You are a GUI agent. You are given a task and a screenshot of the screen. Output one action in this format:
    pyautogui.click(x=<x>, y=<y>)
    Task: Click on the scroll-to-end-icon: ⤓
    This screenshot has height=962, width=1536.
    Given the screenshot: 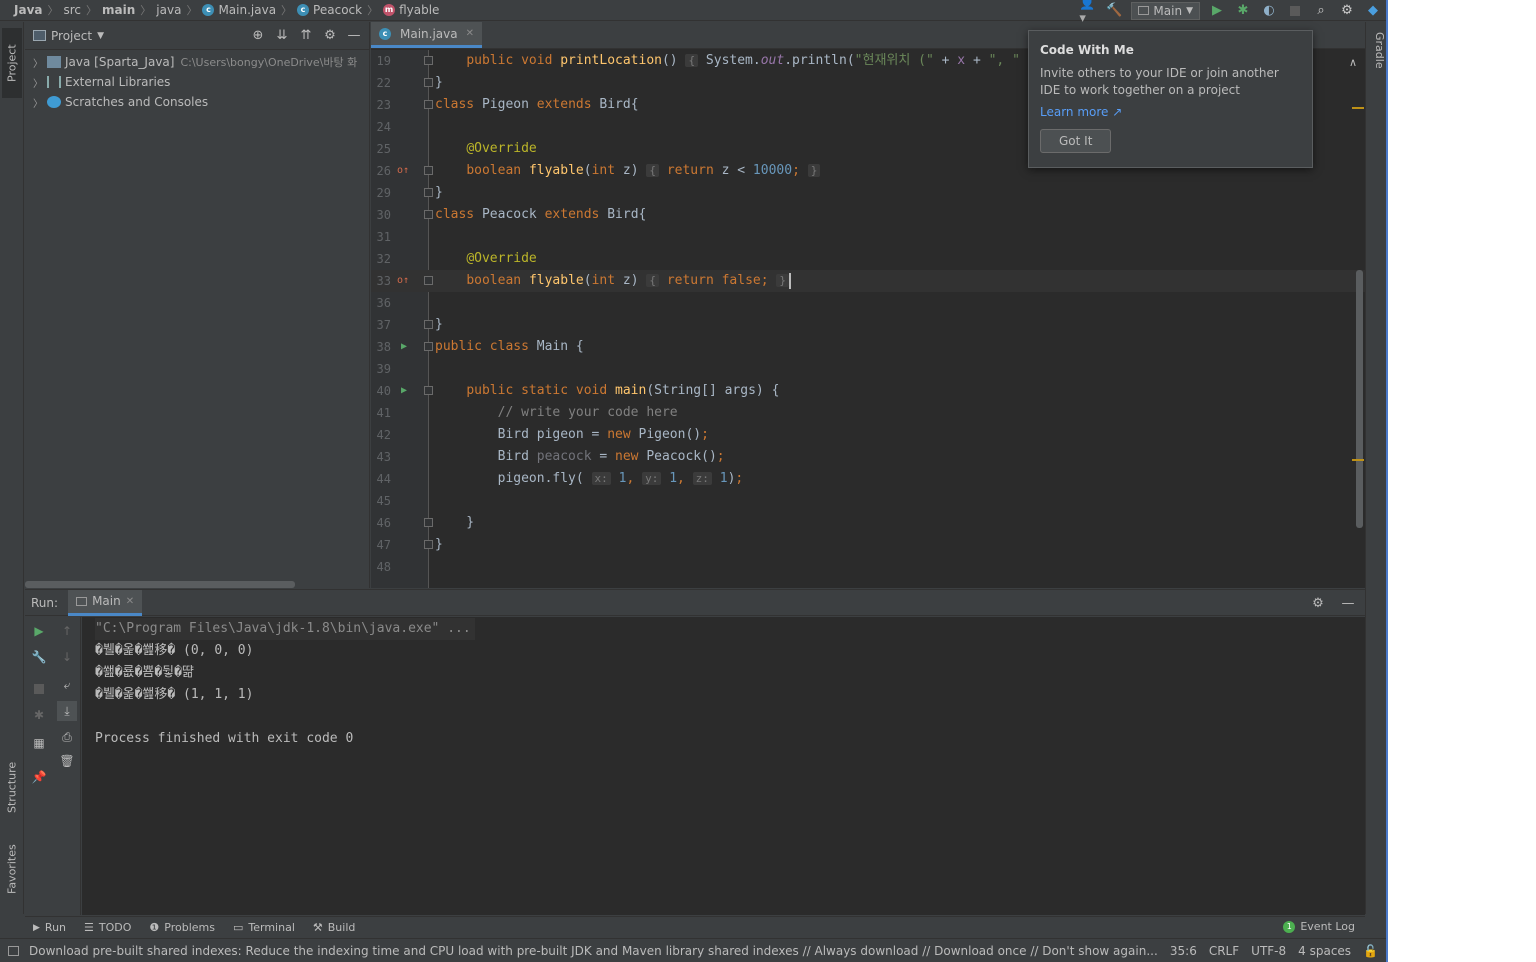 What is the action you would take?
    pyautogui.click(x=67, y=711)
    